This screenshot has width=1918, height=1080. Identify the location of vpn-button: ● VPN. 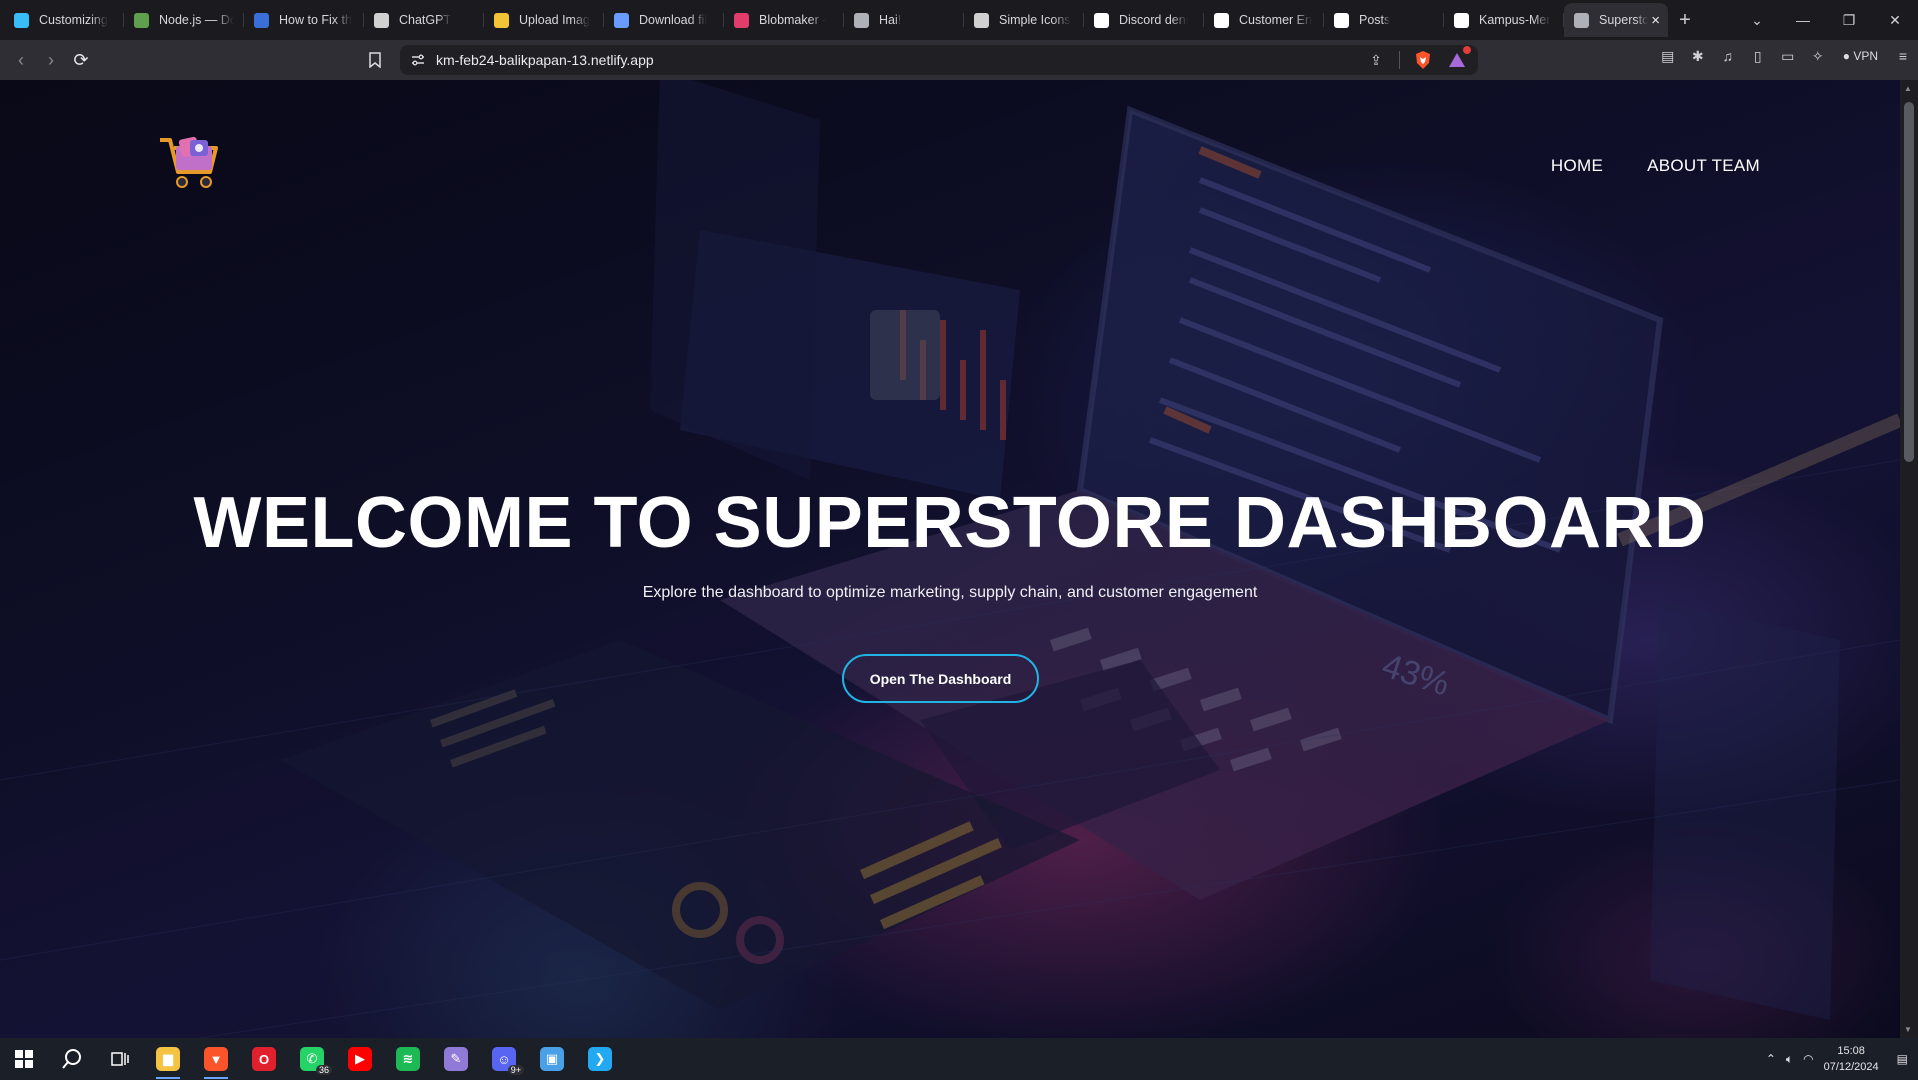
(1860, 56).